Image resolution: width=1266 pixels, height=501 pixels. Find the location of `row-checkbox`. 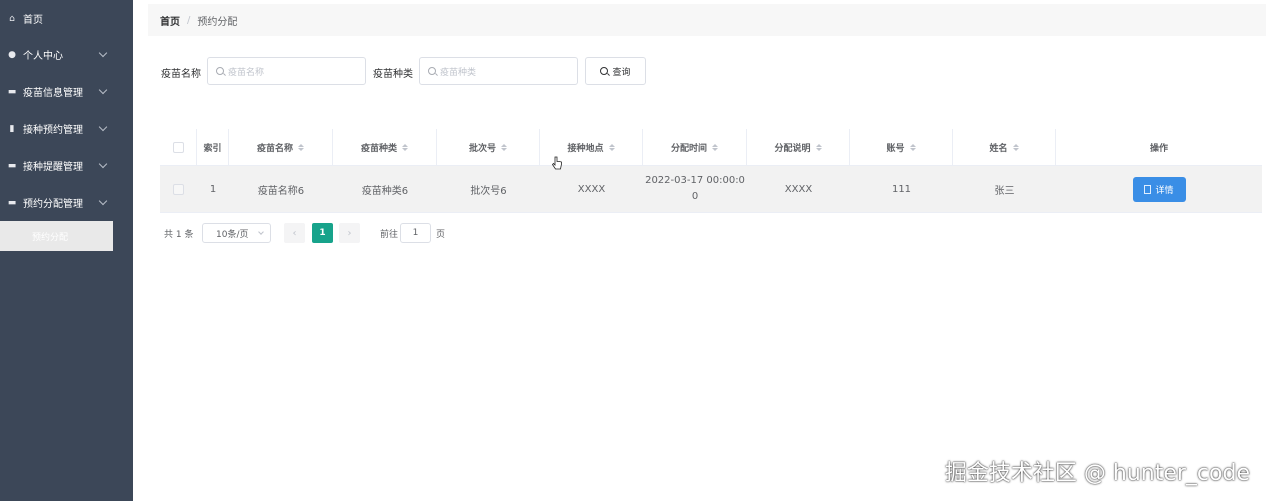

row-checkbox is located at coordinates (178, 189).